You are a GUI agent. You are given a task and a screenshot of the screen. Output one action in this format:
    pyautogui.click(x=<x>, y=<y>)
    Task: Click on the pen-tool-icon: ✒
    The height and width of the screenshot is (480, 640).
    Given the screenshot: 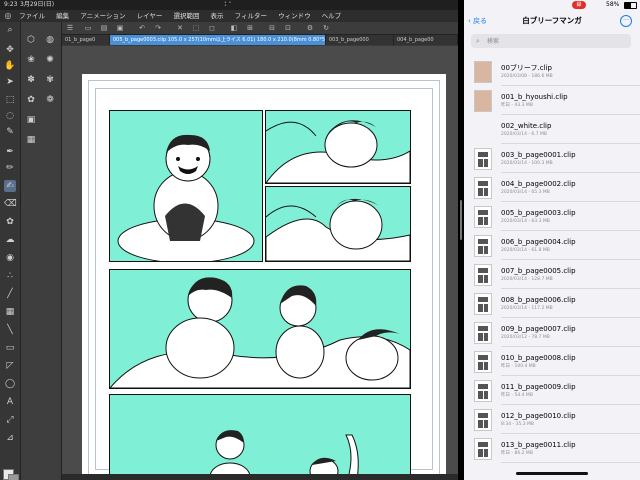 What is the action you would take?
    pyautogui.click(x=10, y=152)
    